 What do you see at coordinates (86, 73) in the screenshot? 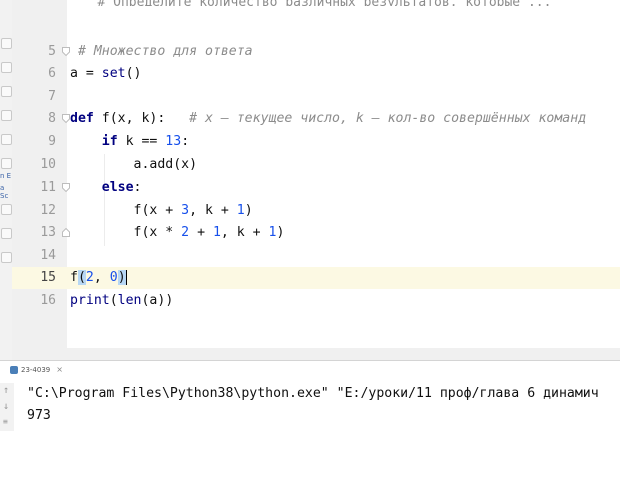
I see `code-text: a =` at bounding box center [86, 73].